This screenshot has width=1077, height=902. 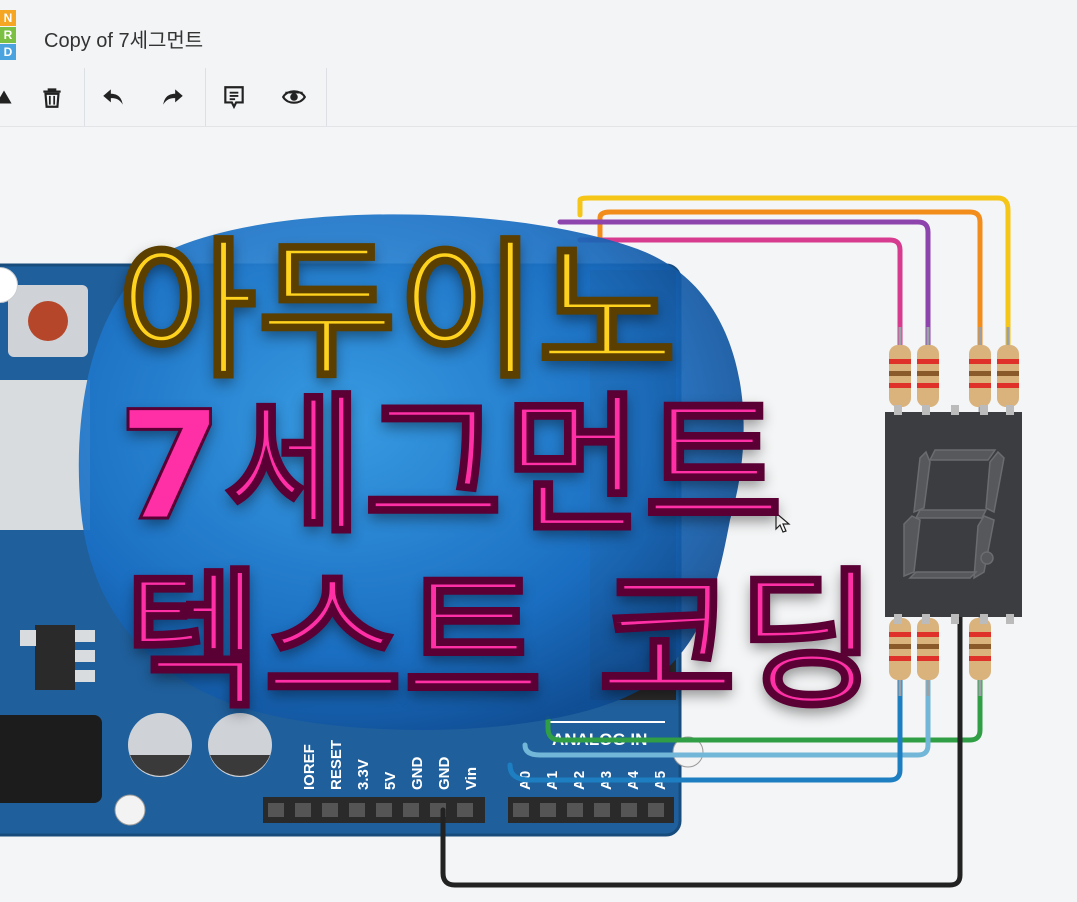 What do you see at coordinates (538, 34) in the screenshot?
I see `title-bar: N R D Copy of 7세그먼트` at bounding box center [538, 34].